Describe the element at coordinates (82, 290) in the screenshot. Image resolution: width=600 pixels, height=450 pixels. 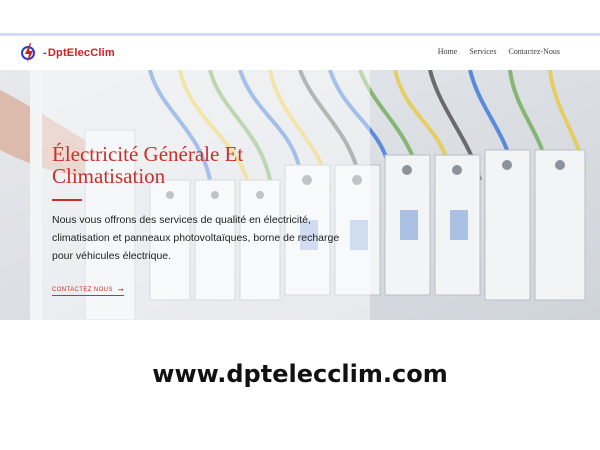
I see `cta-label: CONTACTEZ NOUS` at that location.